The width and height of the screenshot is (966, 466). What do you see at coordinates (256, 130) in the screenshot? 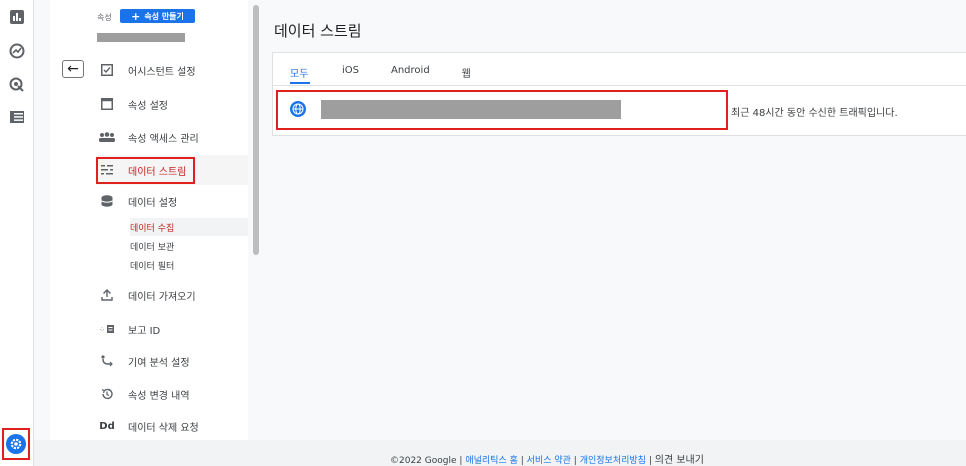
I see `scrollbar` at bounding box center [256, 130].